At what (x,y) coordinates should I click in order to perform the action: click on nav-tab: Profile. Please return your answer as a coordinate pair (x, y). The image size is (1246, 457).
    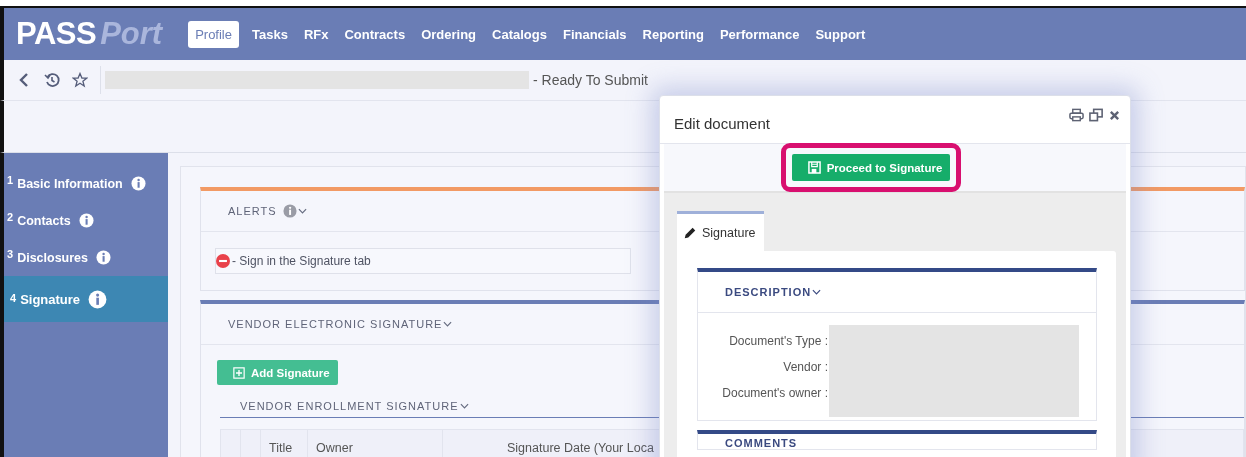
    Looking at the image, I should click on (213, 34).